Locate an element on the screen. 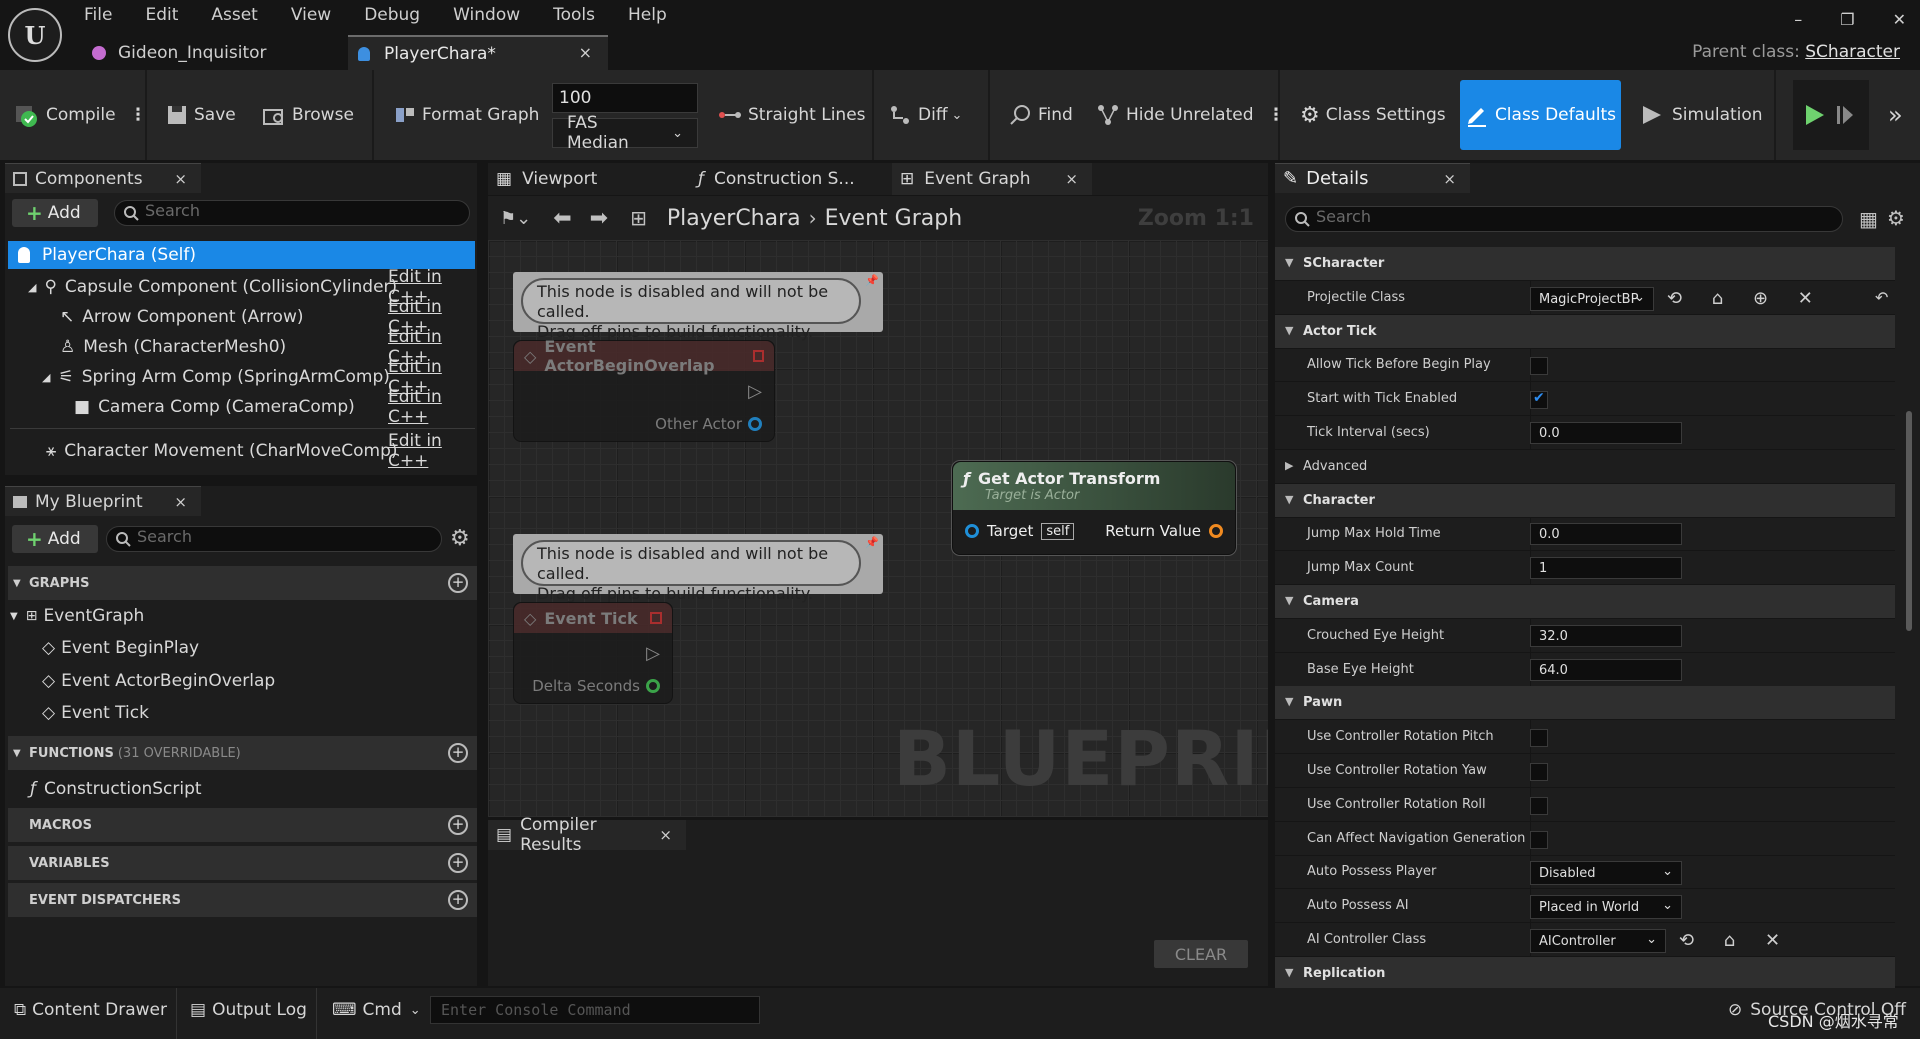  console-input: Enter Console Command is located at coordinates (595, 1010).